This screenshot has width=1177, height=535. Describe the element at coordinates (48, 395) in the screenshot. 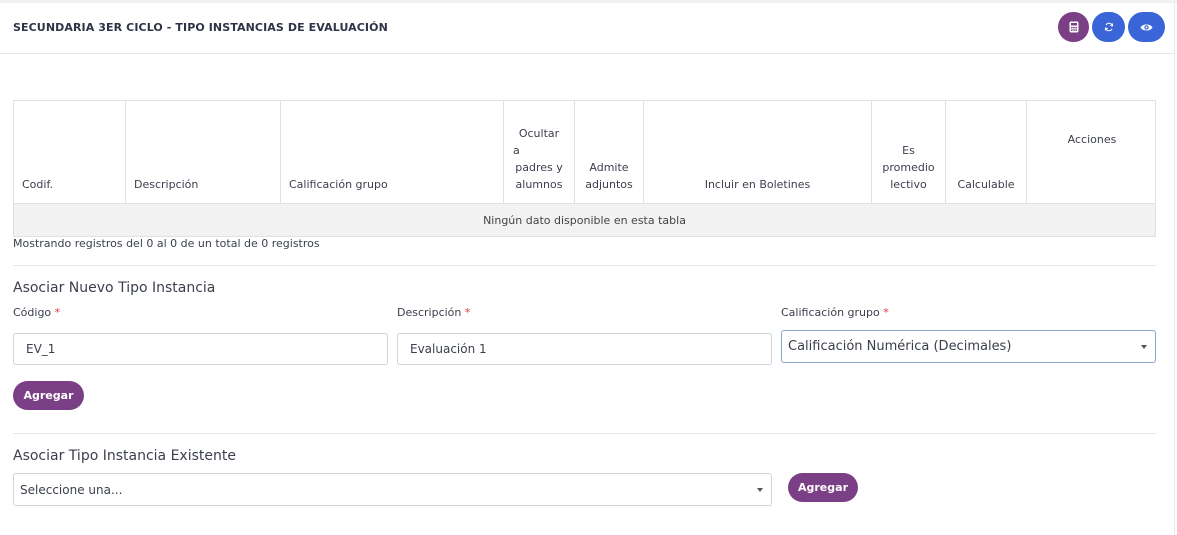

I see `agregar-nuevo-button: Agregar` at that location.